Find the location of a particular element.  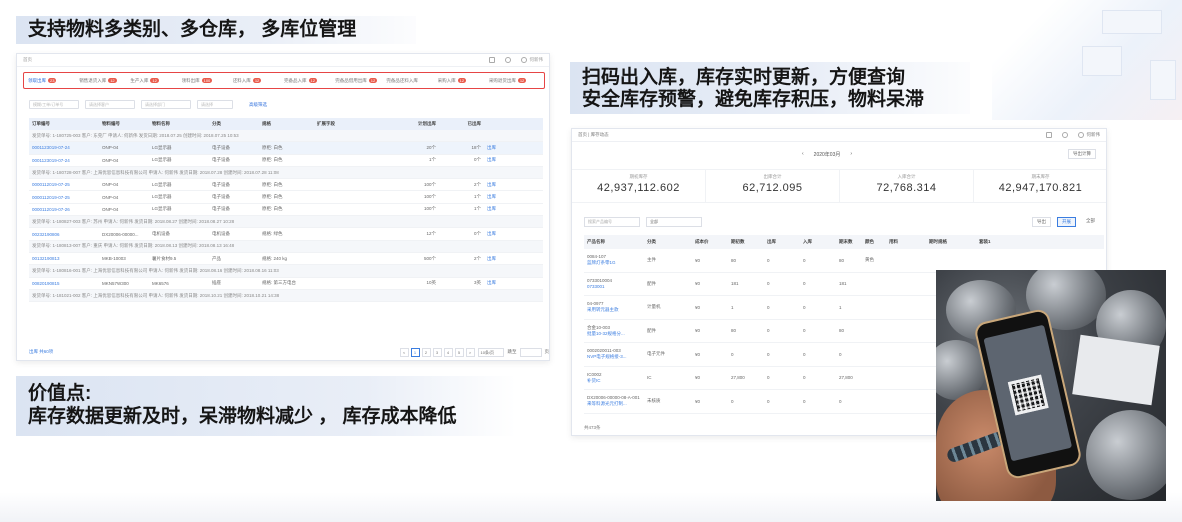

s2-filters: 搜索产品编号 全部 导出 开展 全部 is located at coordinates (841, 222).